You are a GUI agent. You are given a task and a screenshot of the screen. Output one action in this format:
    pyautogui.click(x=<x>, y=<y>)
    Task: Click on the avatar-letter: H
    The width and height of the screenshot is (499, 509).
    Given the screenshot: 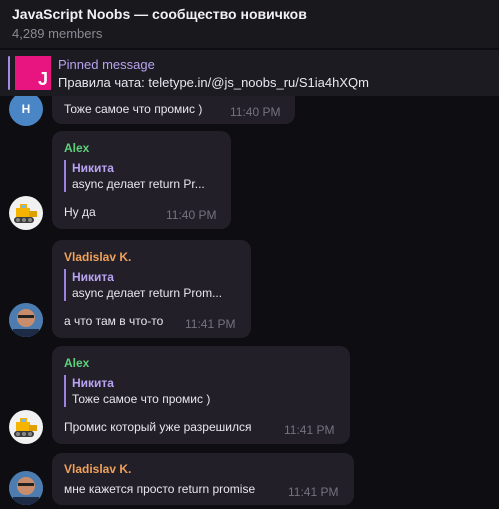 What is the action you would take?
    pyautogui.click(x=26, y=109)
    